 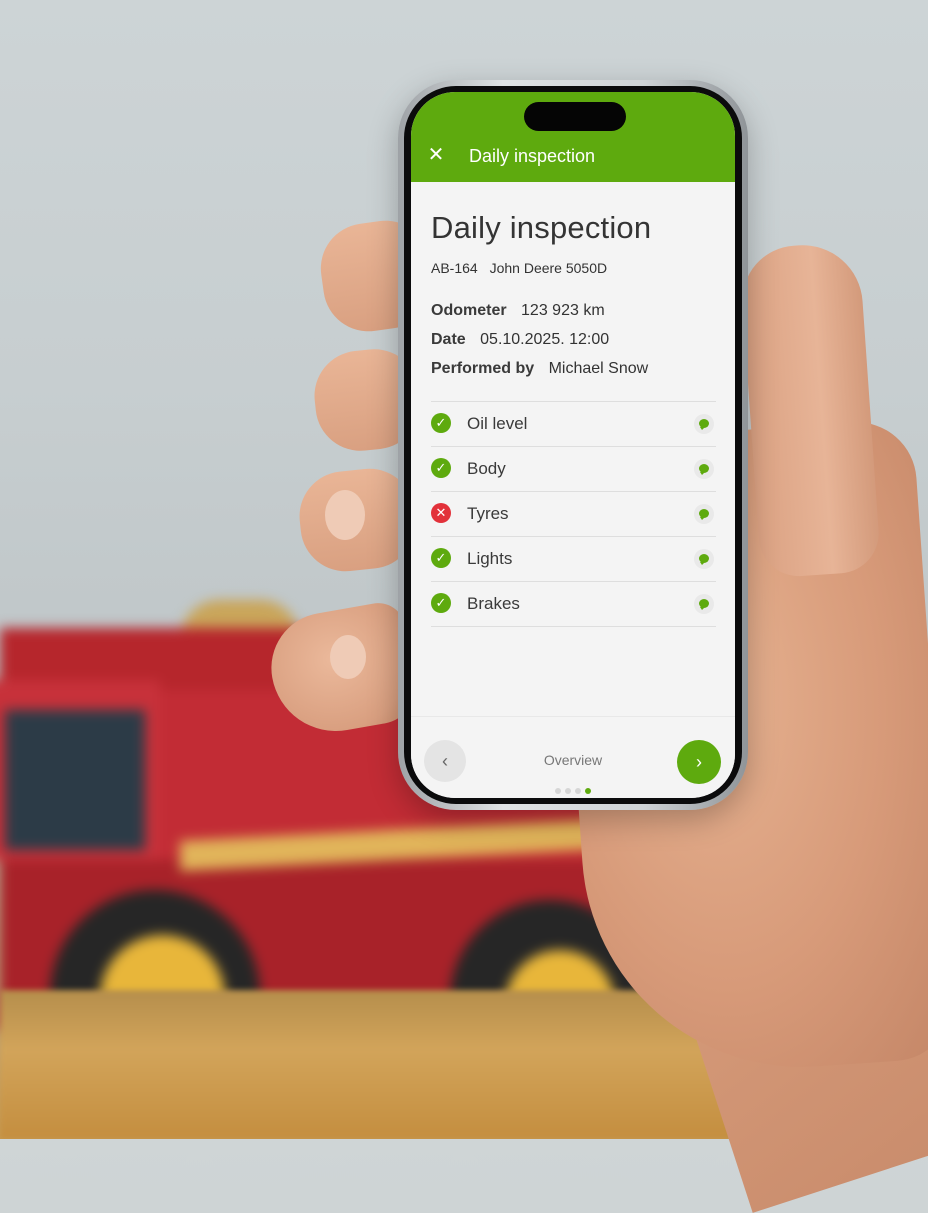 What do you see at coordinates (573, 469) in the screenshot?
I see `checklist-item-body: ✓ Body` at bounding box center [573, 469].